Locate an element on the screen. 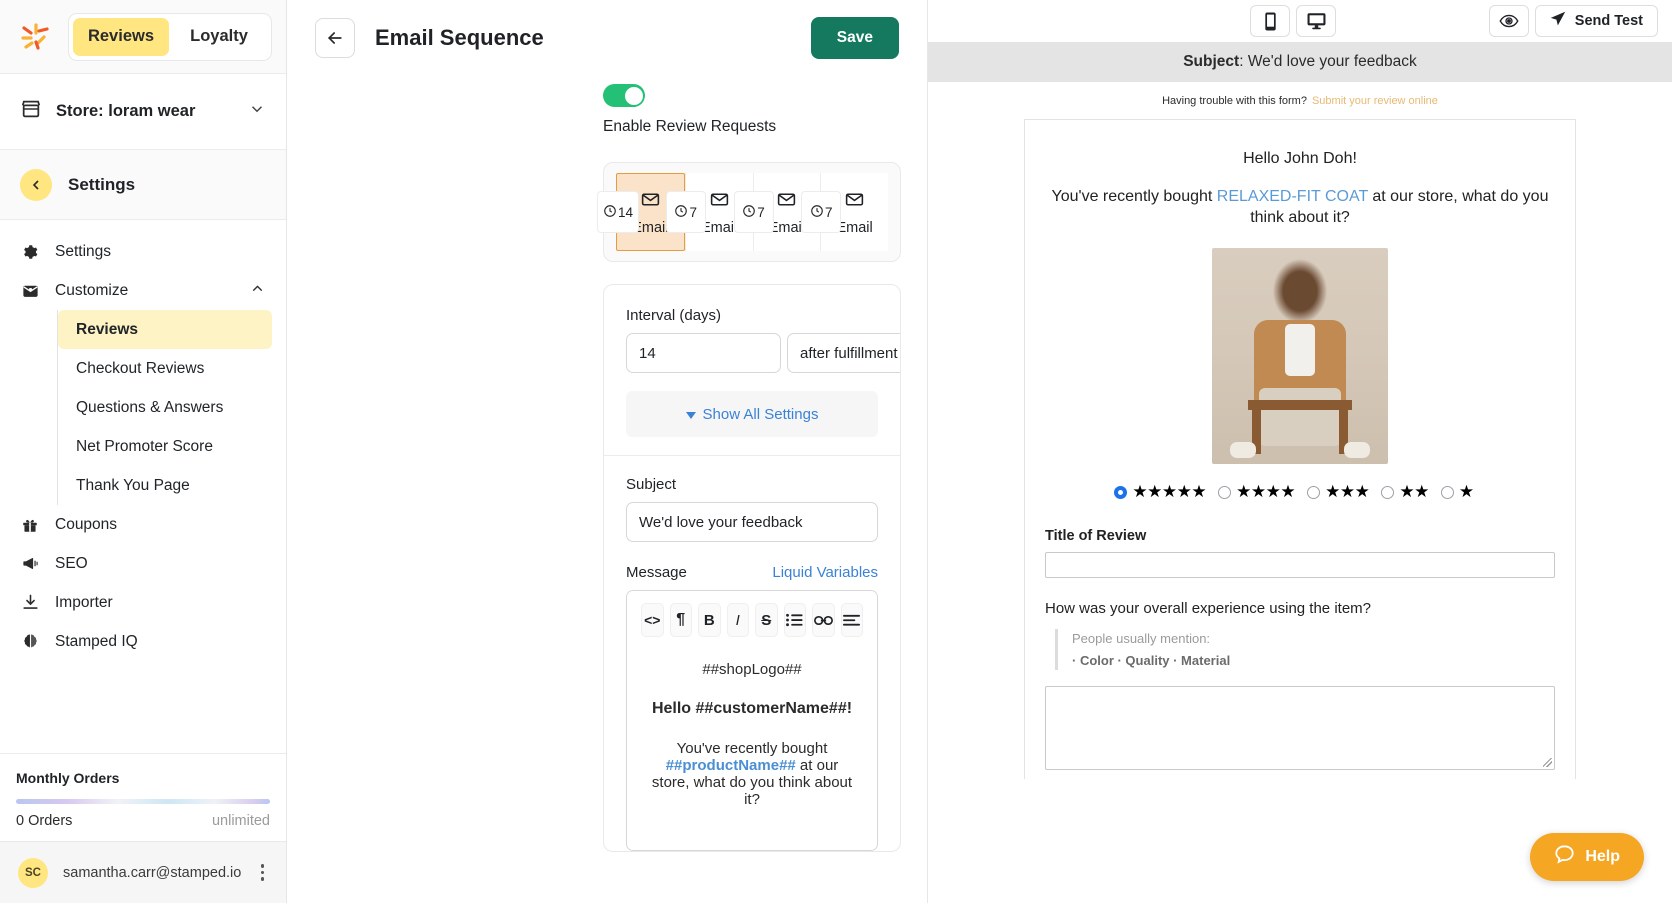 This screenshot has width=1672, height=903. sidebar-item-net-promoter-score: Net Promoter Score is located at coordinates (165, 446).